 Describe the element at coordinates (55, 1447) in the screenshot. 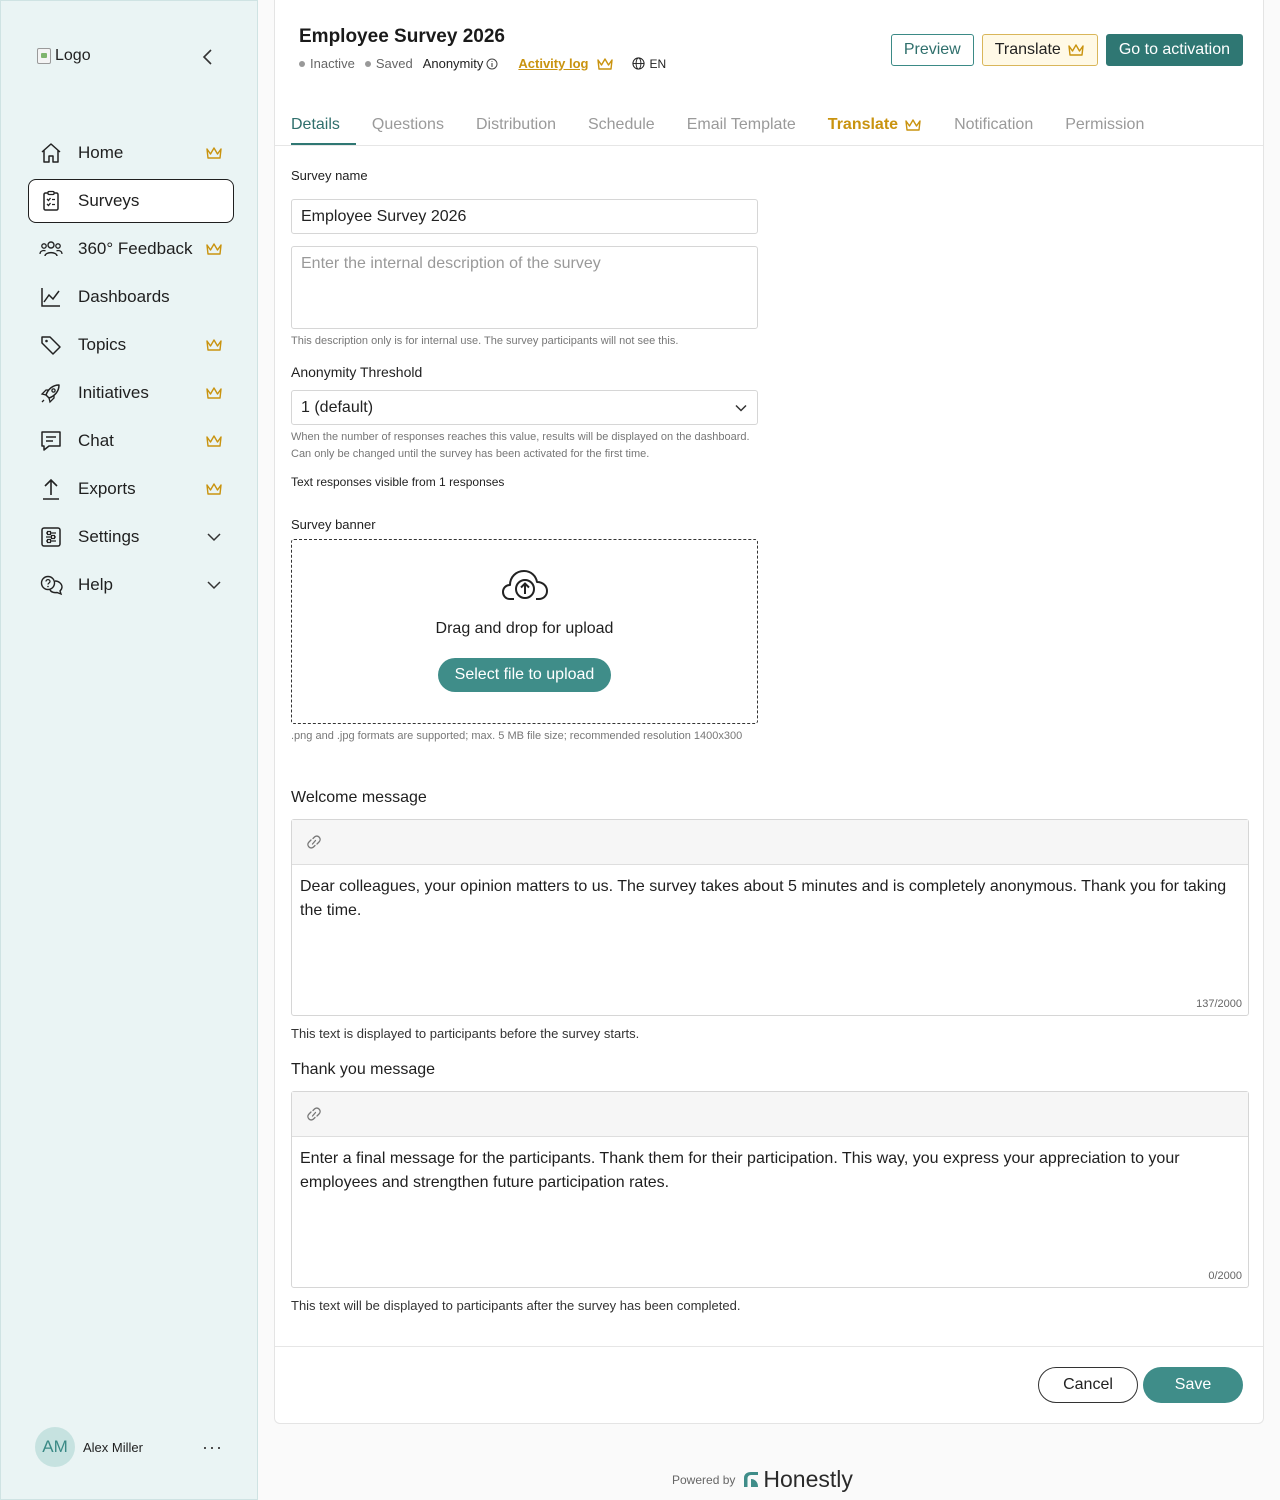

I see `avatar: AM` at that location.